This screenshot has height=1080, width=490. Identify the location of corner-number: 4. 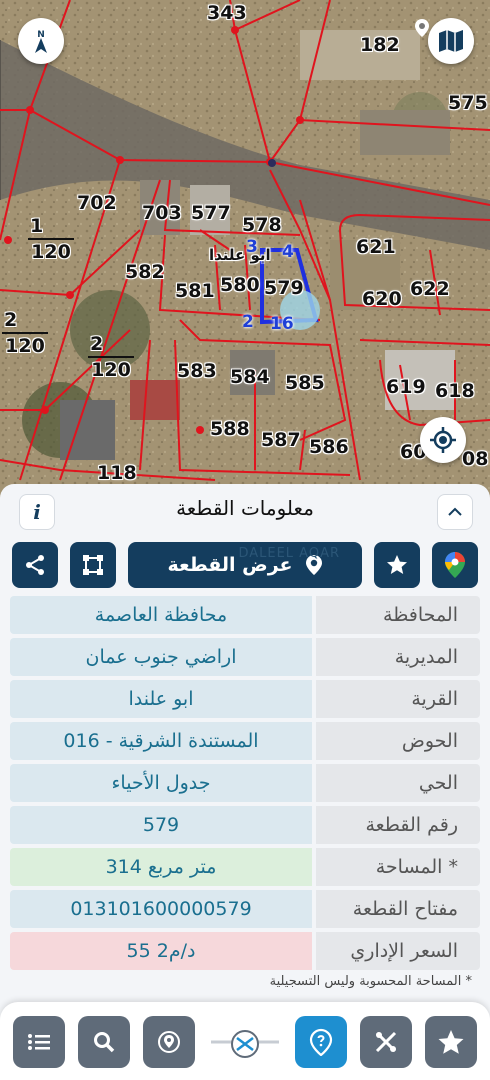
(288, 252).